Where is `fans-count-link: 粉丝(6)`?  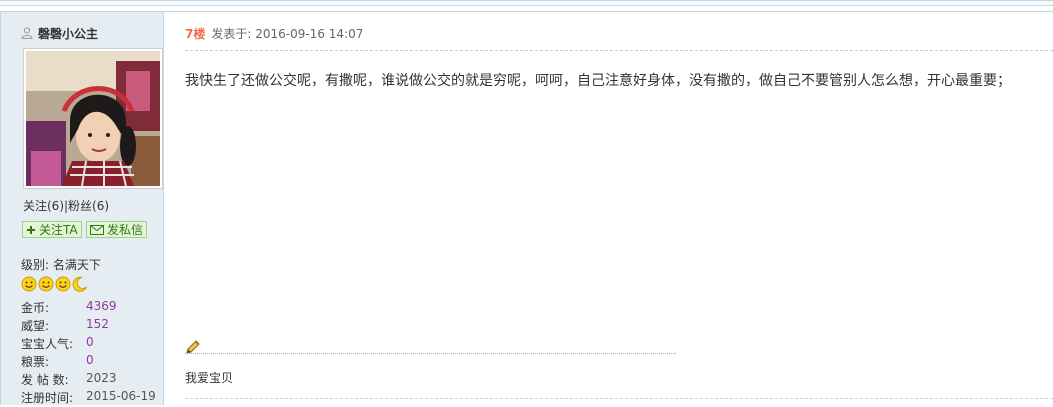 fans-count-link: 粉丝(6) is located at coordinates (88, 206).